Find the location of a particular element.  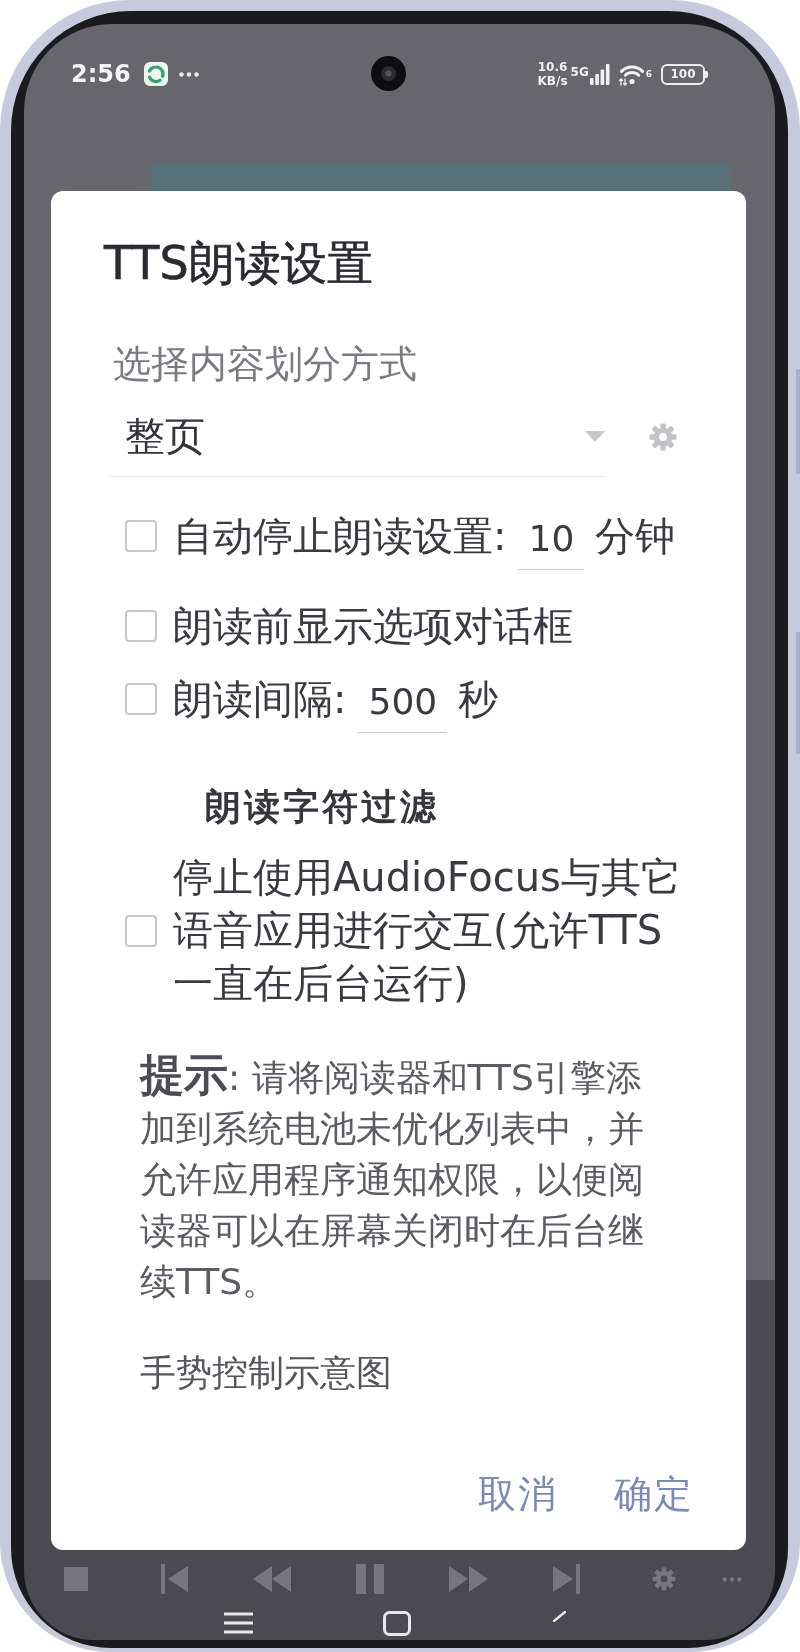

home-icon is located at coordinates (397, 1623).